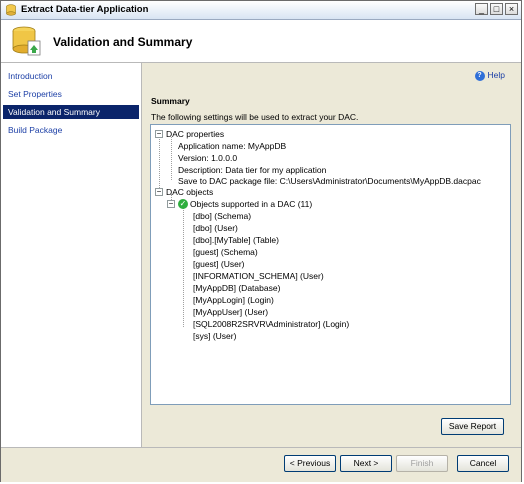  I want to click on tree-node-property: Application name: MyAppDB, so click(232, 146).